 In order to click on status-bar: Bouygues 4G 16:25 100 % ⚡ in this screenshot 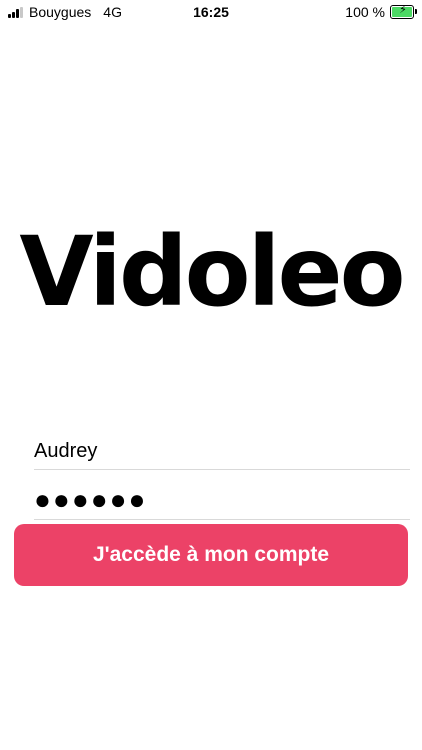, I will do `click(211, 12)`.